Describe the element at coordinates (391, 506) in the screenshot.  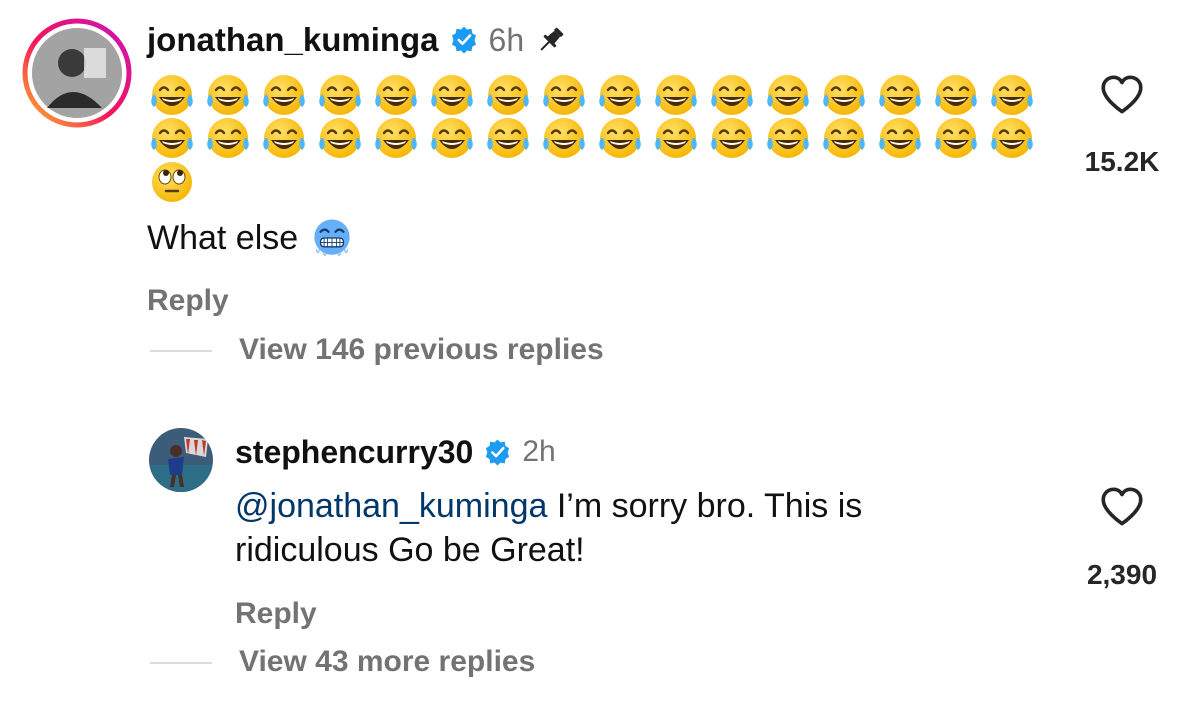
I see `mention-link: @jonathan_kuminga` at that location.